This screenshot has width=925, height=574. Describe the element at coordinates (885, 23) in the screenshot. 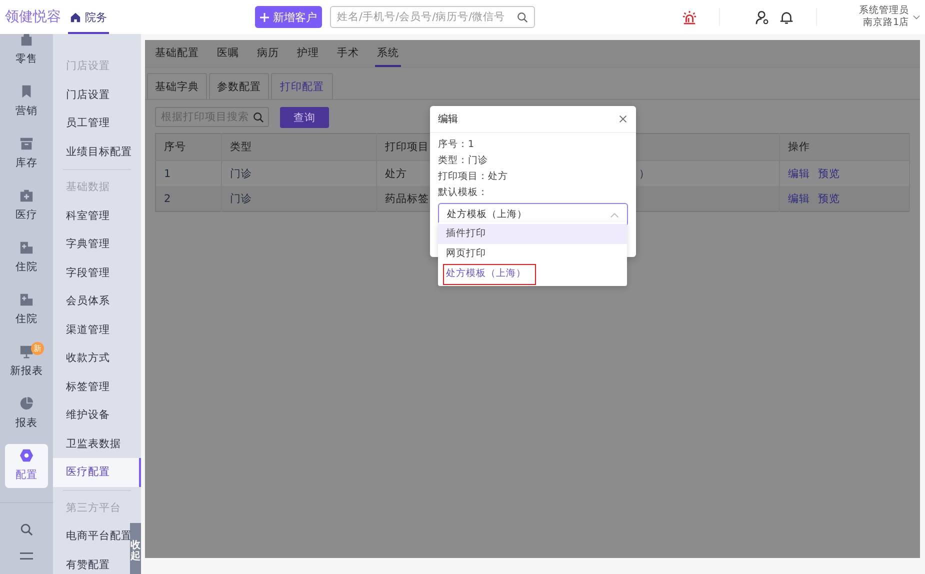

I see `store-name: 南京路1店` at that location.